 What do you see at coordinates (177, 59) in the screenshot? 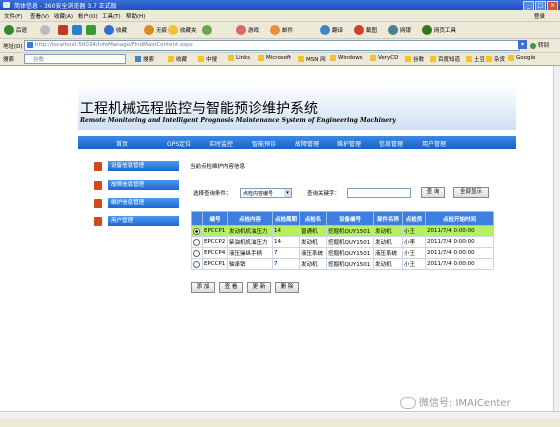
I see `fav-item-1: 收藏` at bounding box center [177, 59].